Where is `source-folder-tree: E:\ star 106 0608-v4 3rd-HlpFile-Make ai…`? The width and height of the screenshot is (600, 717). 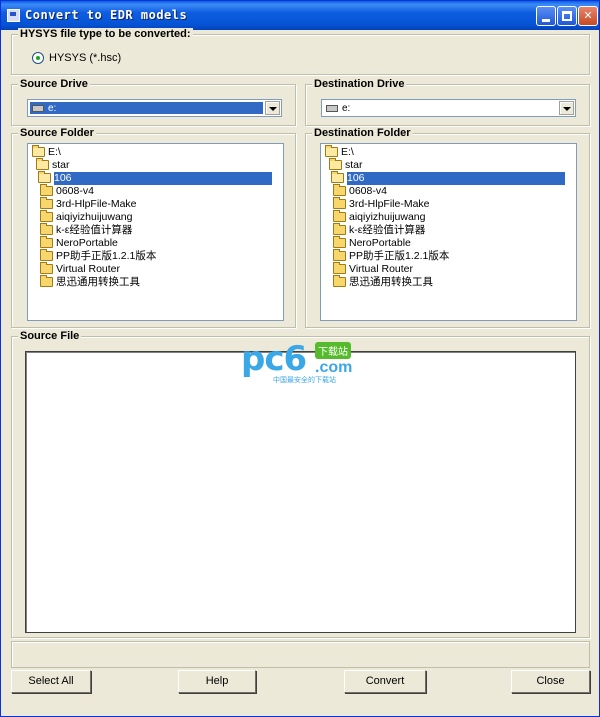
source-folder-tree: E:\ star 106 0608-v4 3rd-HlpFile-Make ai… is located at coordinates (155, 232).